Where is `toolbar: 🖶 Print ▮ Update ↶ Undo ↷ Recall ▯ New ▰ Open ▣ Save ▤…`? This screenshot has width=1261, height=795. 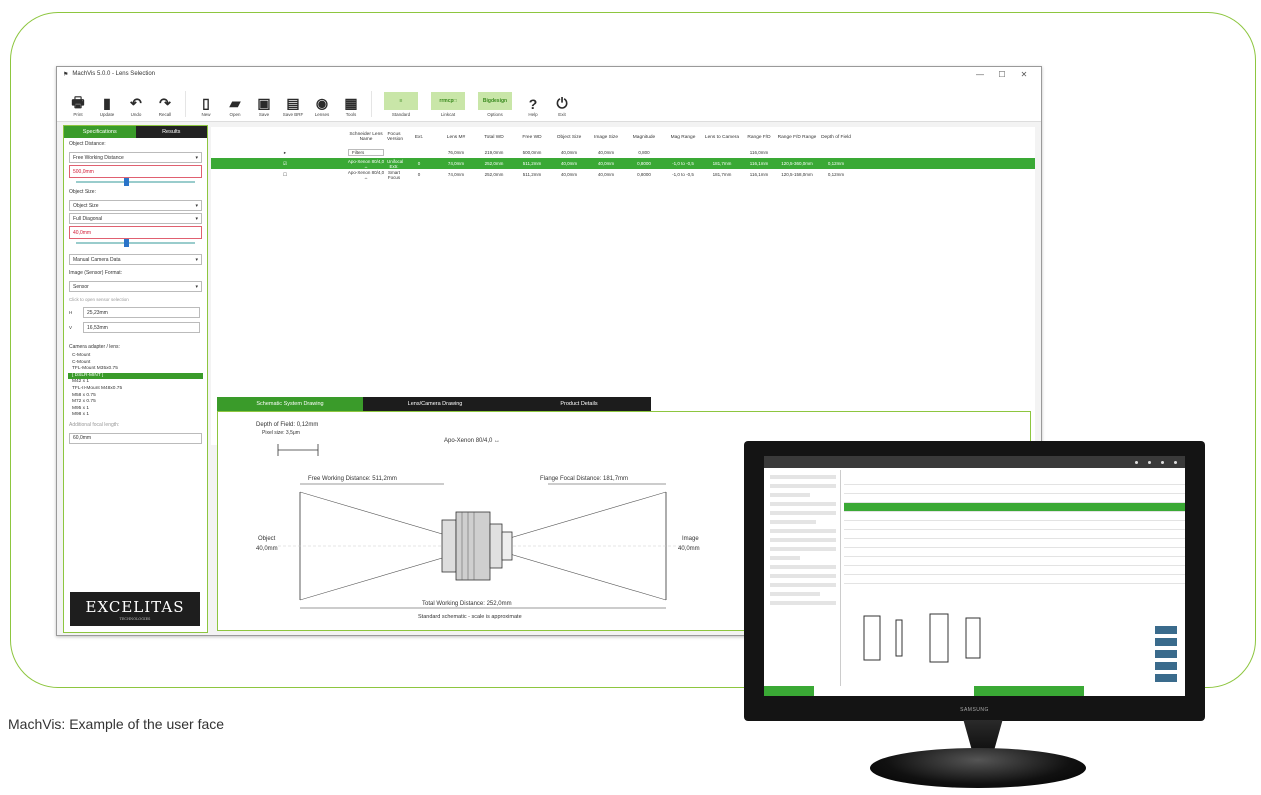
toolbar: 🖶 Print ▮ Update ↶ Undo ↷ Recall ▯ New ▰ Open ▣ Save ▤… is located at coordinates (549, 101).